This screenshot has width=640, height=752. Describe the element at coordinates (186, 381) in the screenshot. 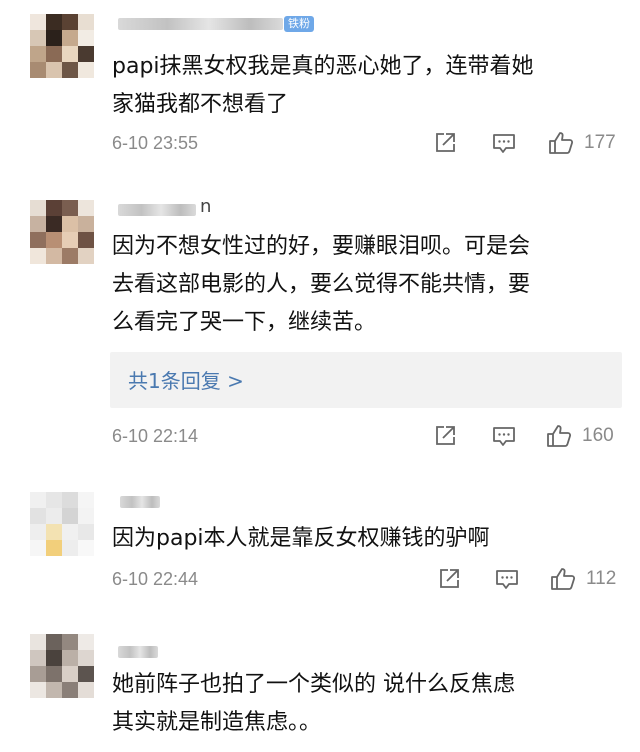

I see `replies-label: 共1条回复 >` at that location.